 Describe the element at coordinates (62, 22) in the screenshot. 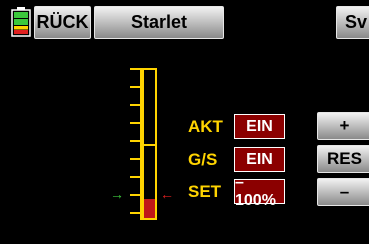

I see `back-button: RÜCK` at that location.